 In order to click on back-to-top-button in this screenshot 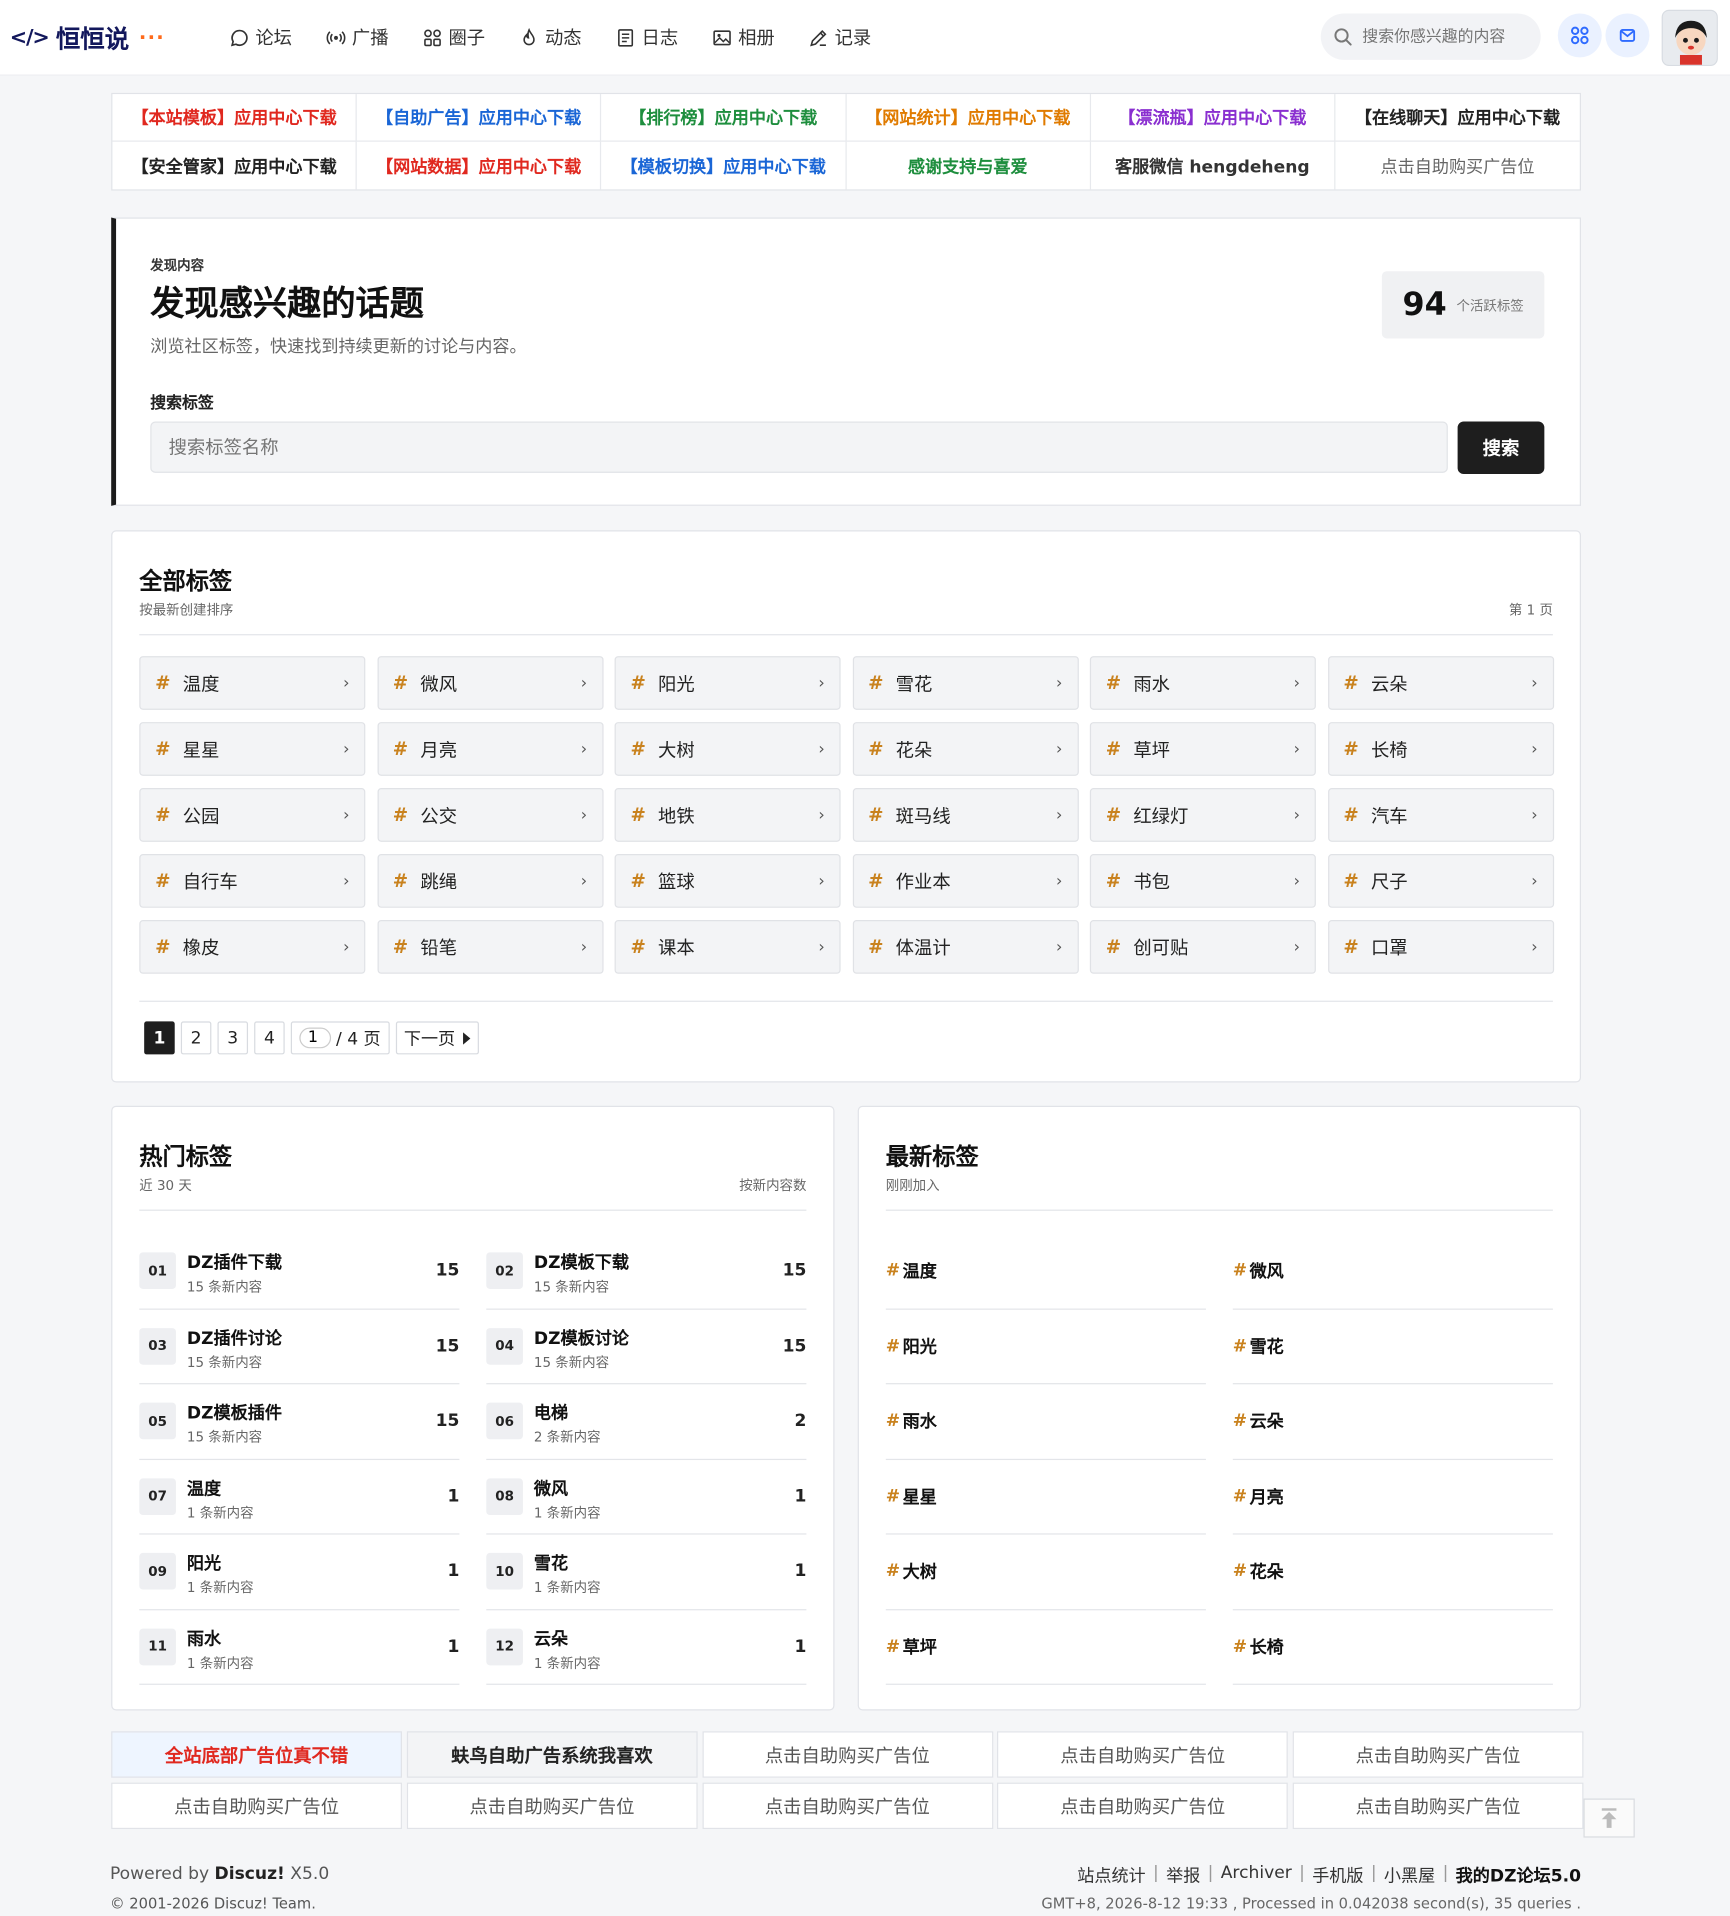, I will do `click(1609, 1818)`.